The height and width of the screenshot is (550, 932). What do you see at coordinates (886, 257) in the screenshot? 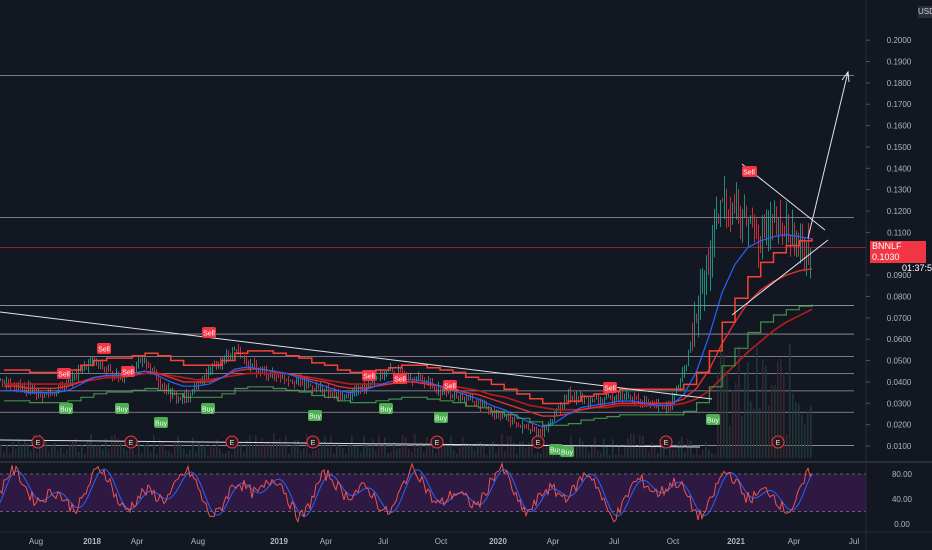
I see `last-price: 0.1030` at bounding box center [886, 257].